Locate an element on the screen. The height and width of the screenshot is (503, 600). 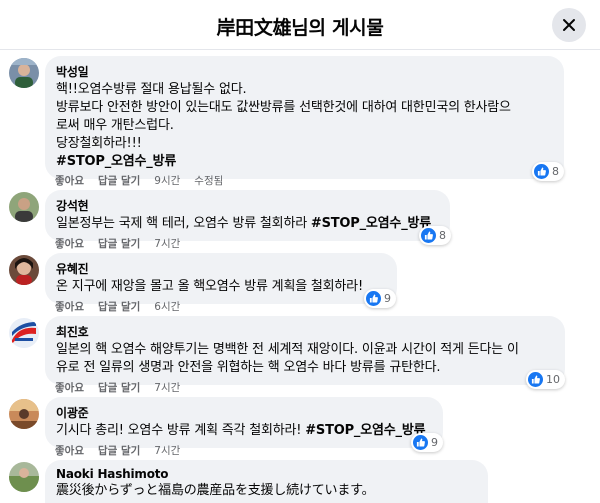
comment-line: 당장철회하라!!! is located at coordinates (99, 143).